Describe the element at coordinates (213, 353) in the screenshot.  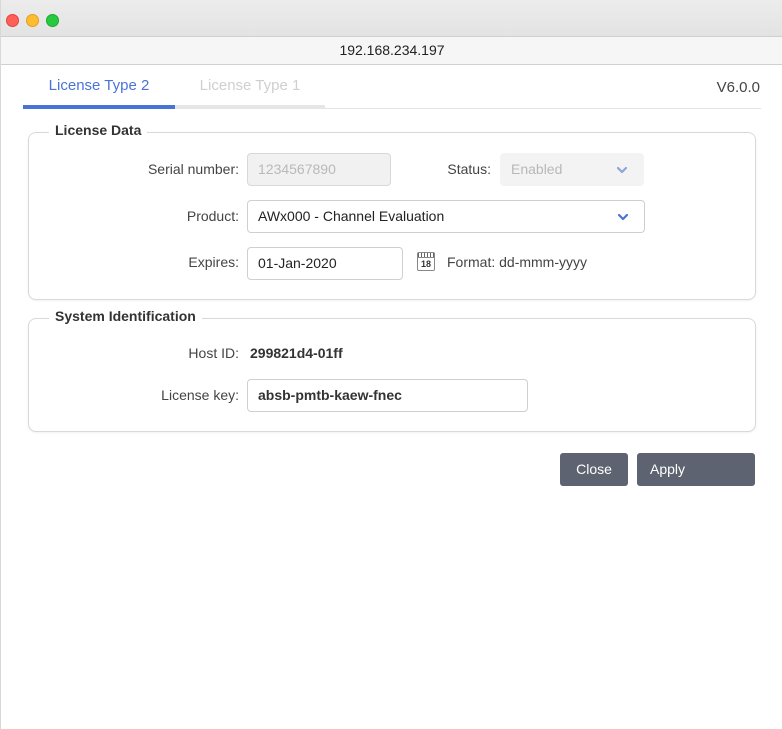
I see `host-id-label: Host ID:` at that location.